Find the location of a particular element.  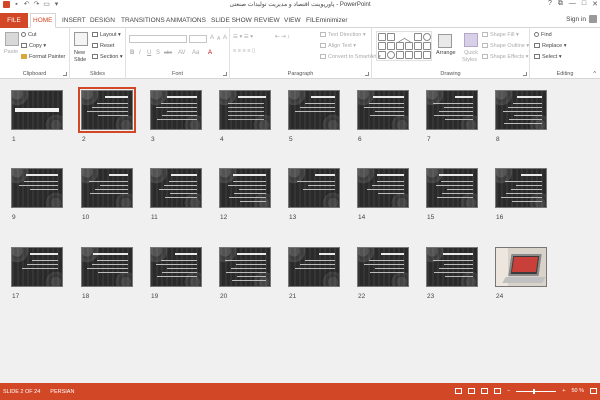

section-button: Section ▾ is located at coordinates (107, 57).